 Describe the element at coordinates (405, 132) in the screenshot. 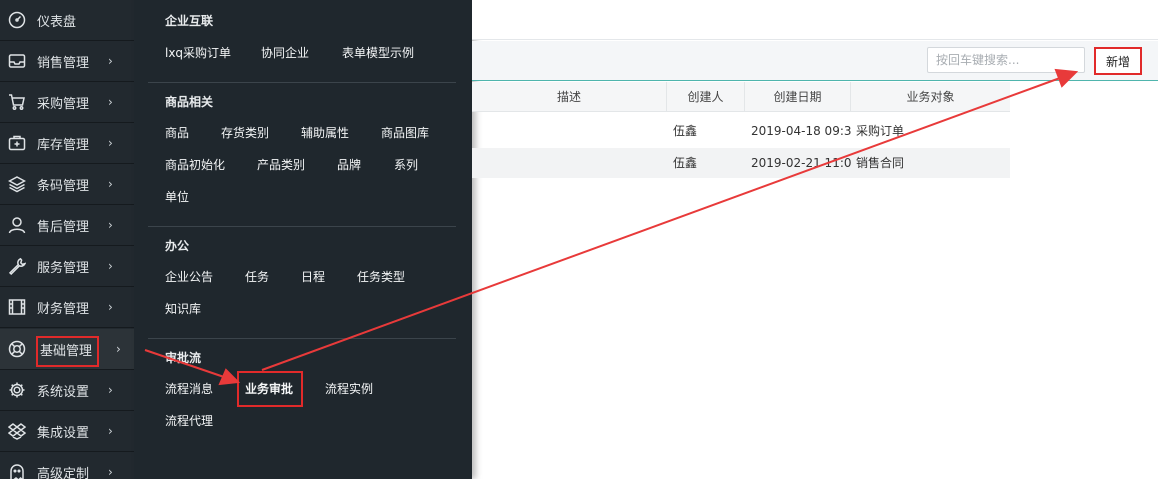

I see `menu-link-product-gallery: 商品图库` at that location.